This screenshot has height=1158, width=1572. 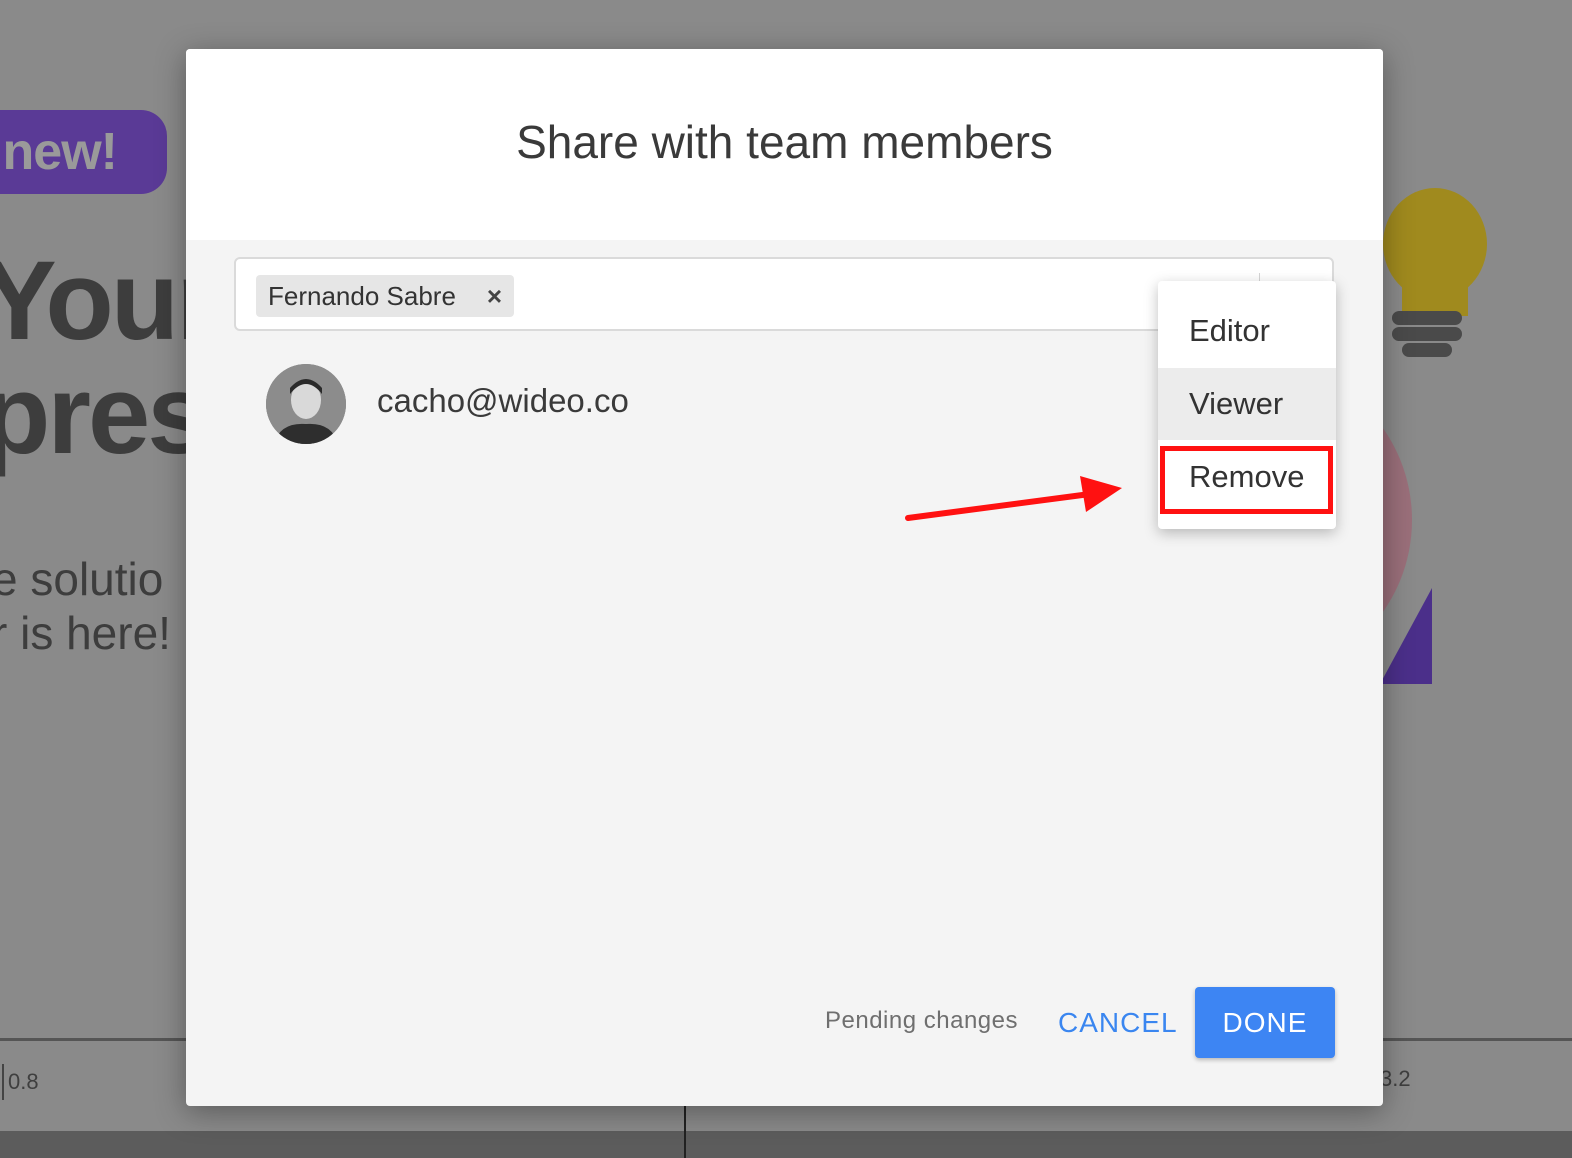 I want to click on chip-remove-icon: ×, so click(x=494, y=296).